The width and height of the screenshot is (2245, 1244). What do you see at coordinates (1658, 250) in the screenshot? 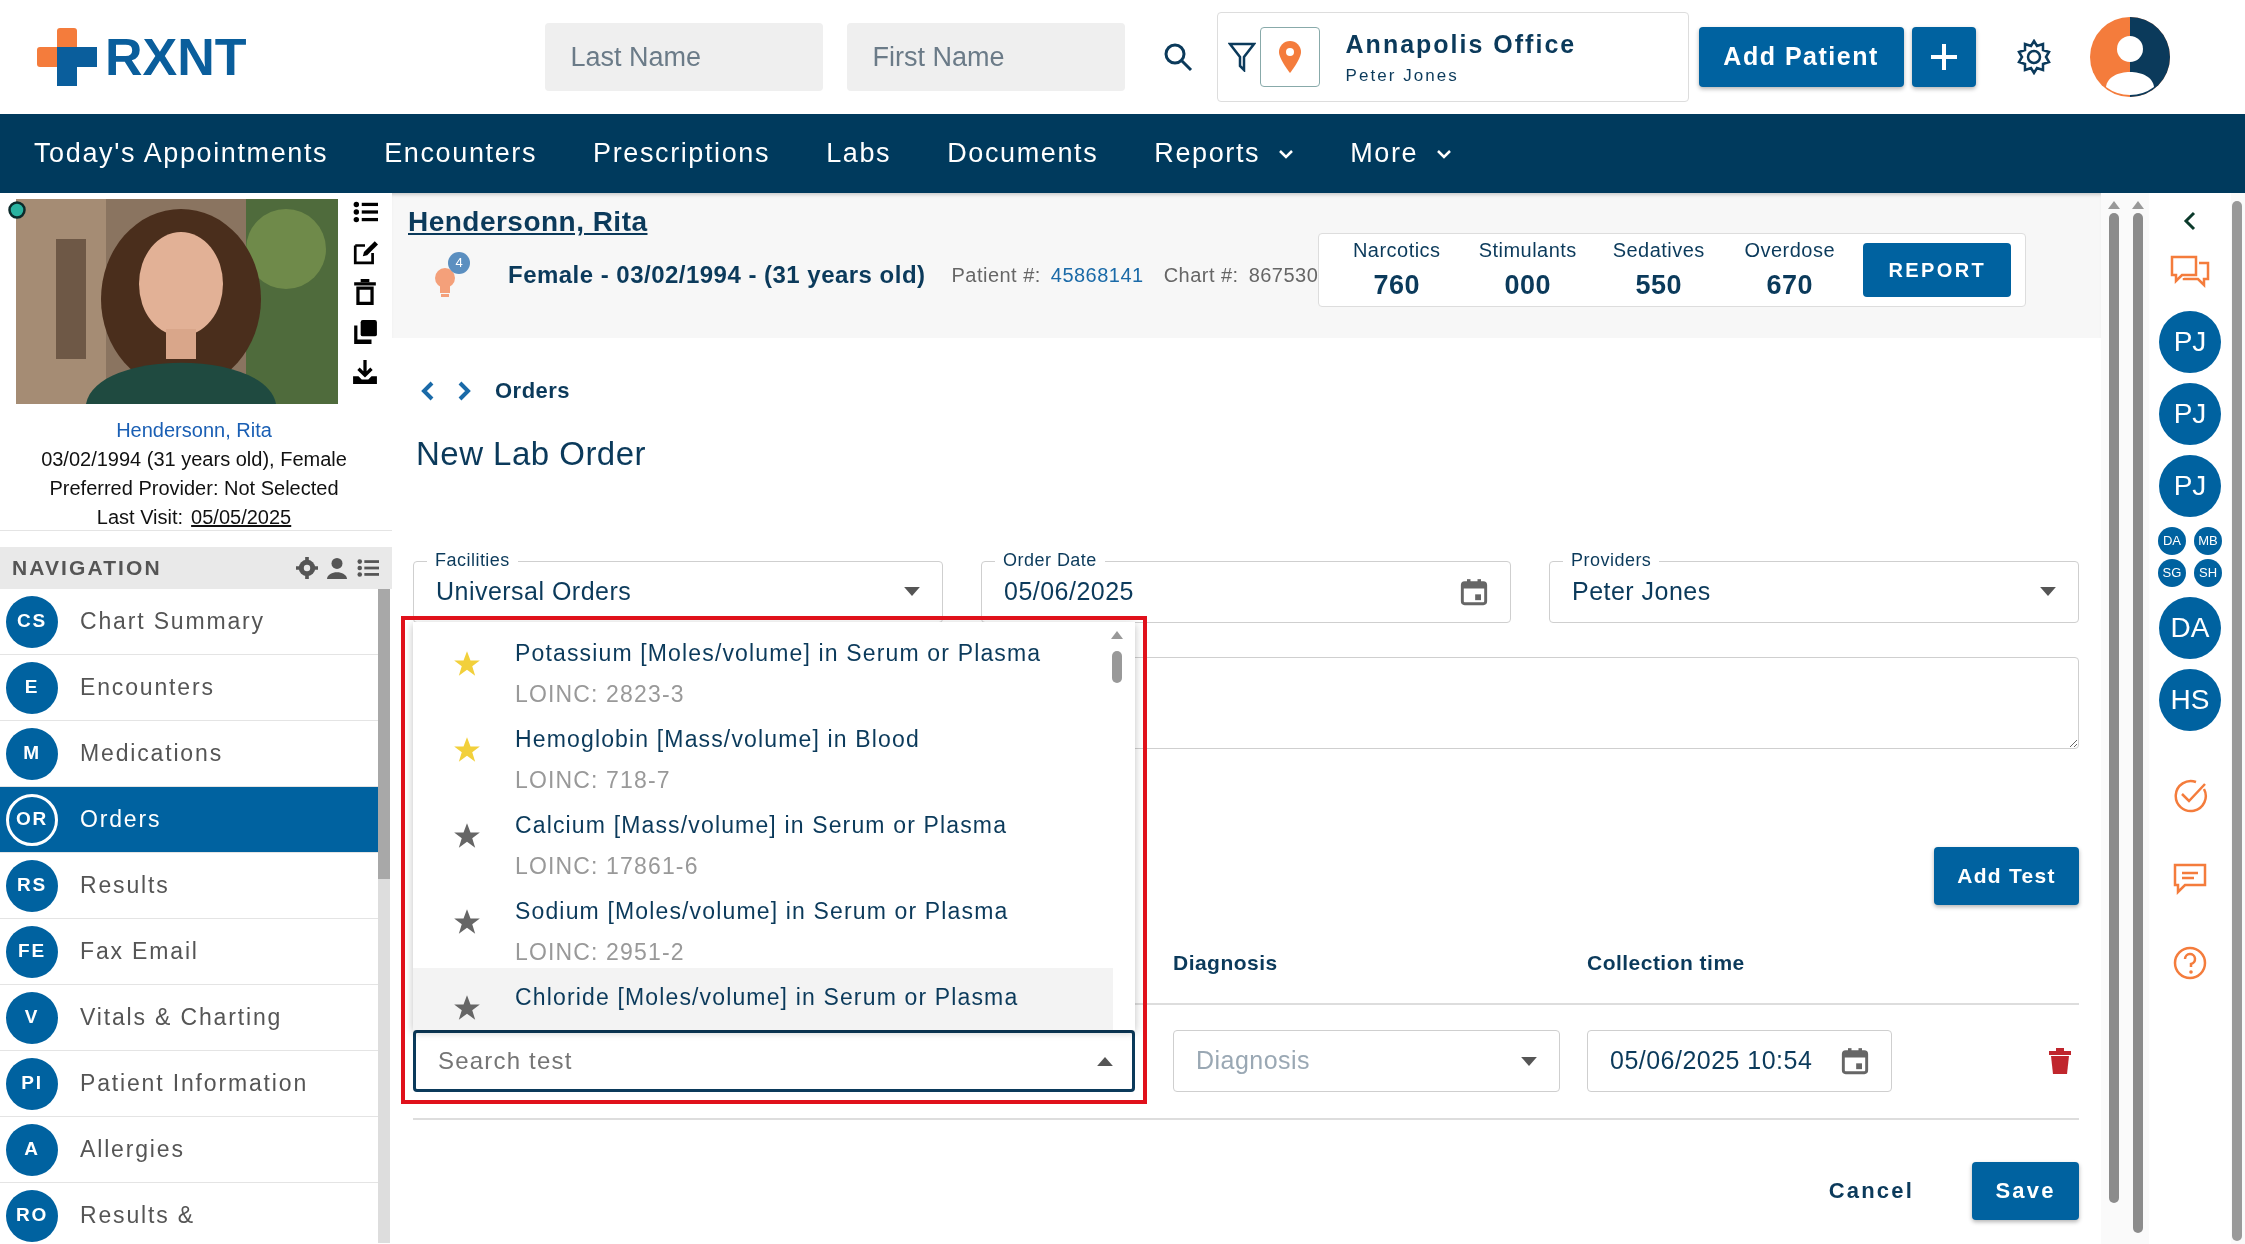
I see `score-label: Sedatives` at bounding box center [1658, 250].